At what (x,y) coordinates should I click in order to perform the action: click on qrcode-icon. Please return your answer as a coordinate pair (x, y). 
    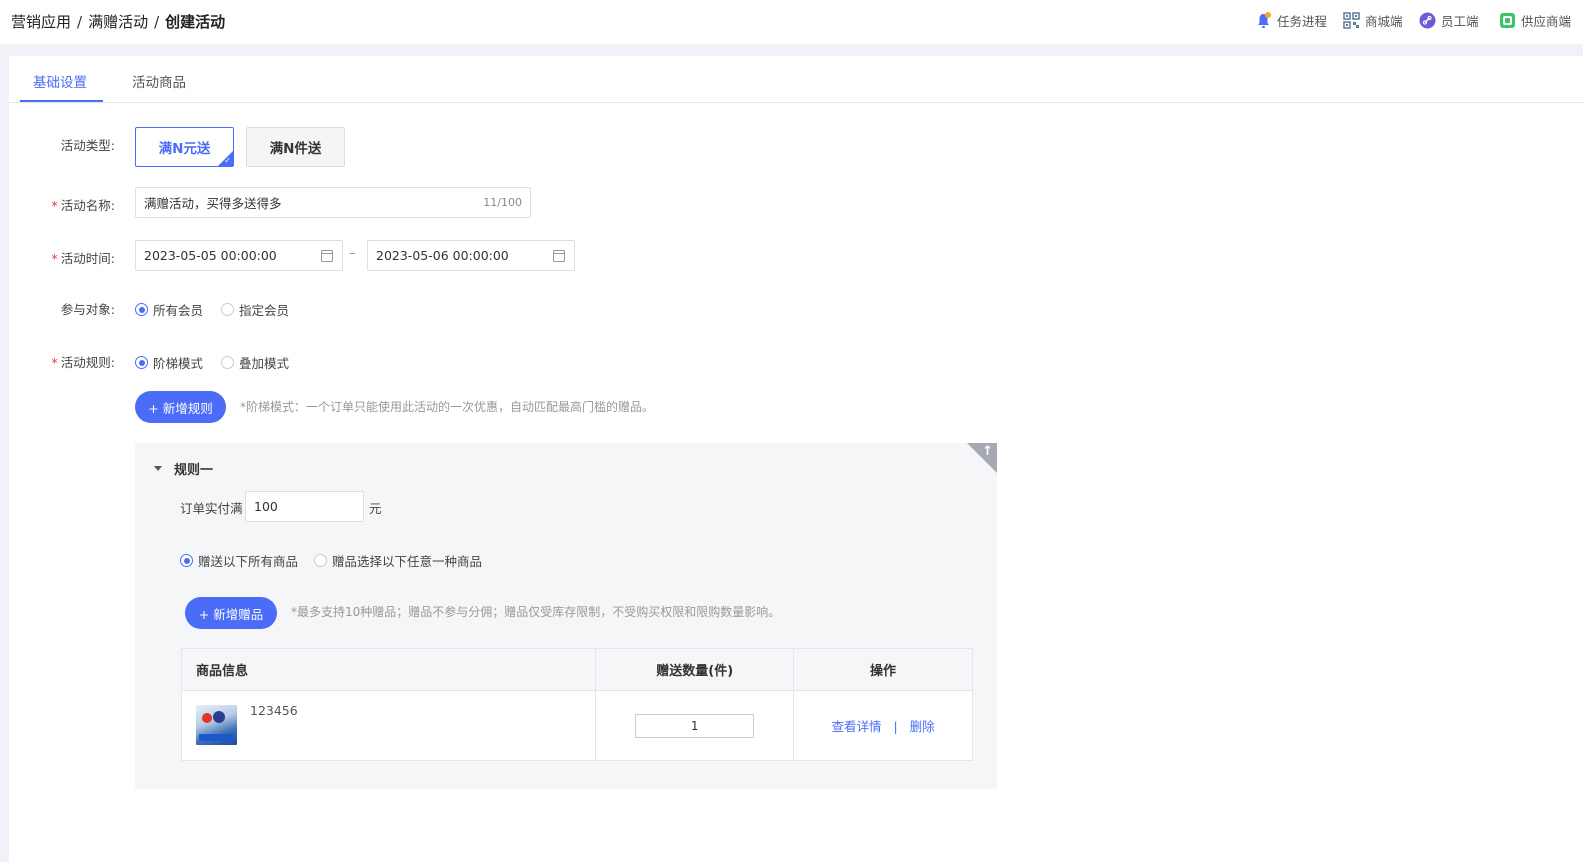
    Looking at the image, I should click on (1351, 20).